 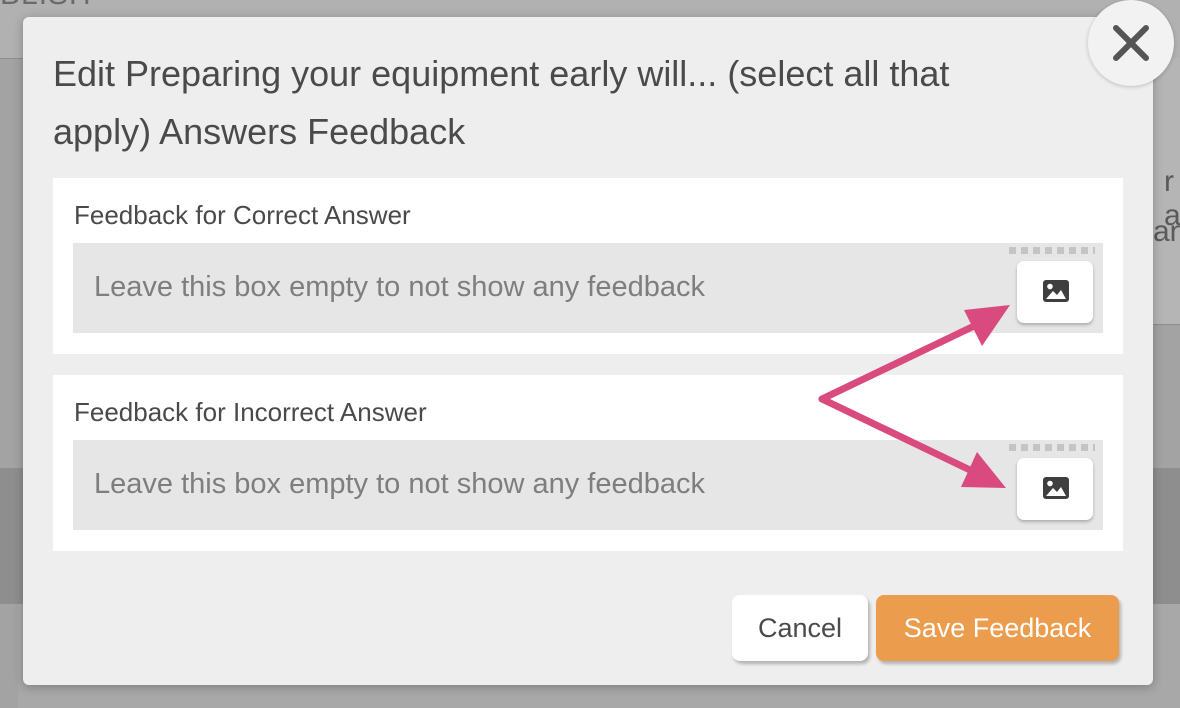 I want to click on incorrect-feedback-label: Feedback for Incorrect Answer, so click(x=250, y=412).